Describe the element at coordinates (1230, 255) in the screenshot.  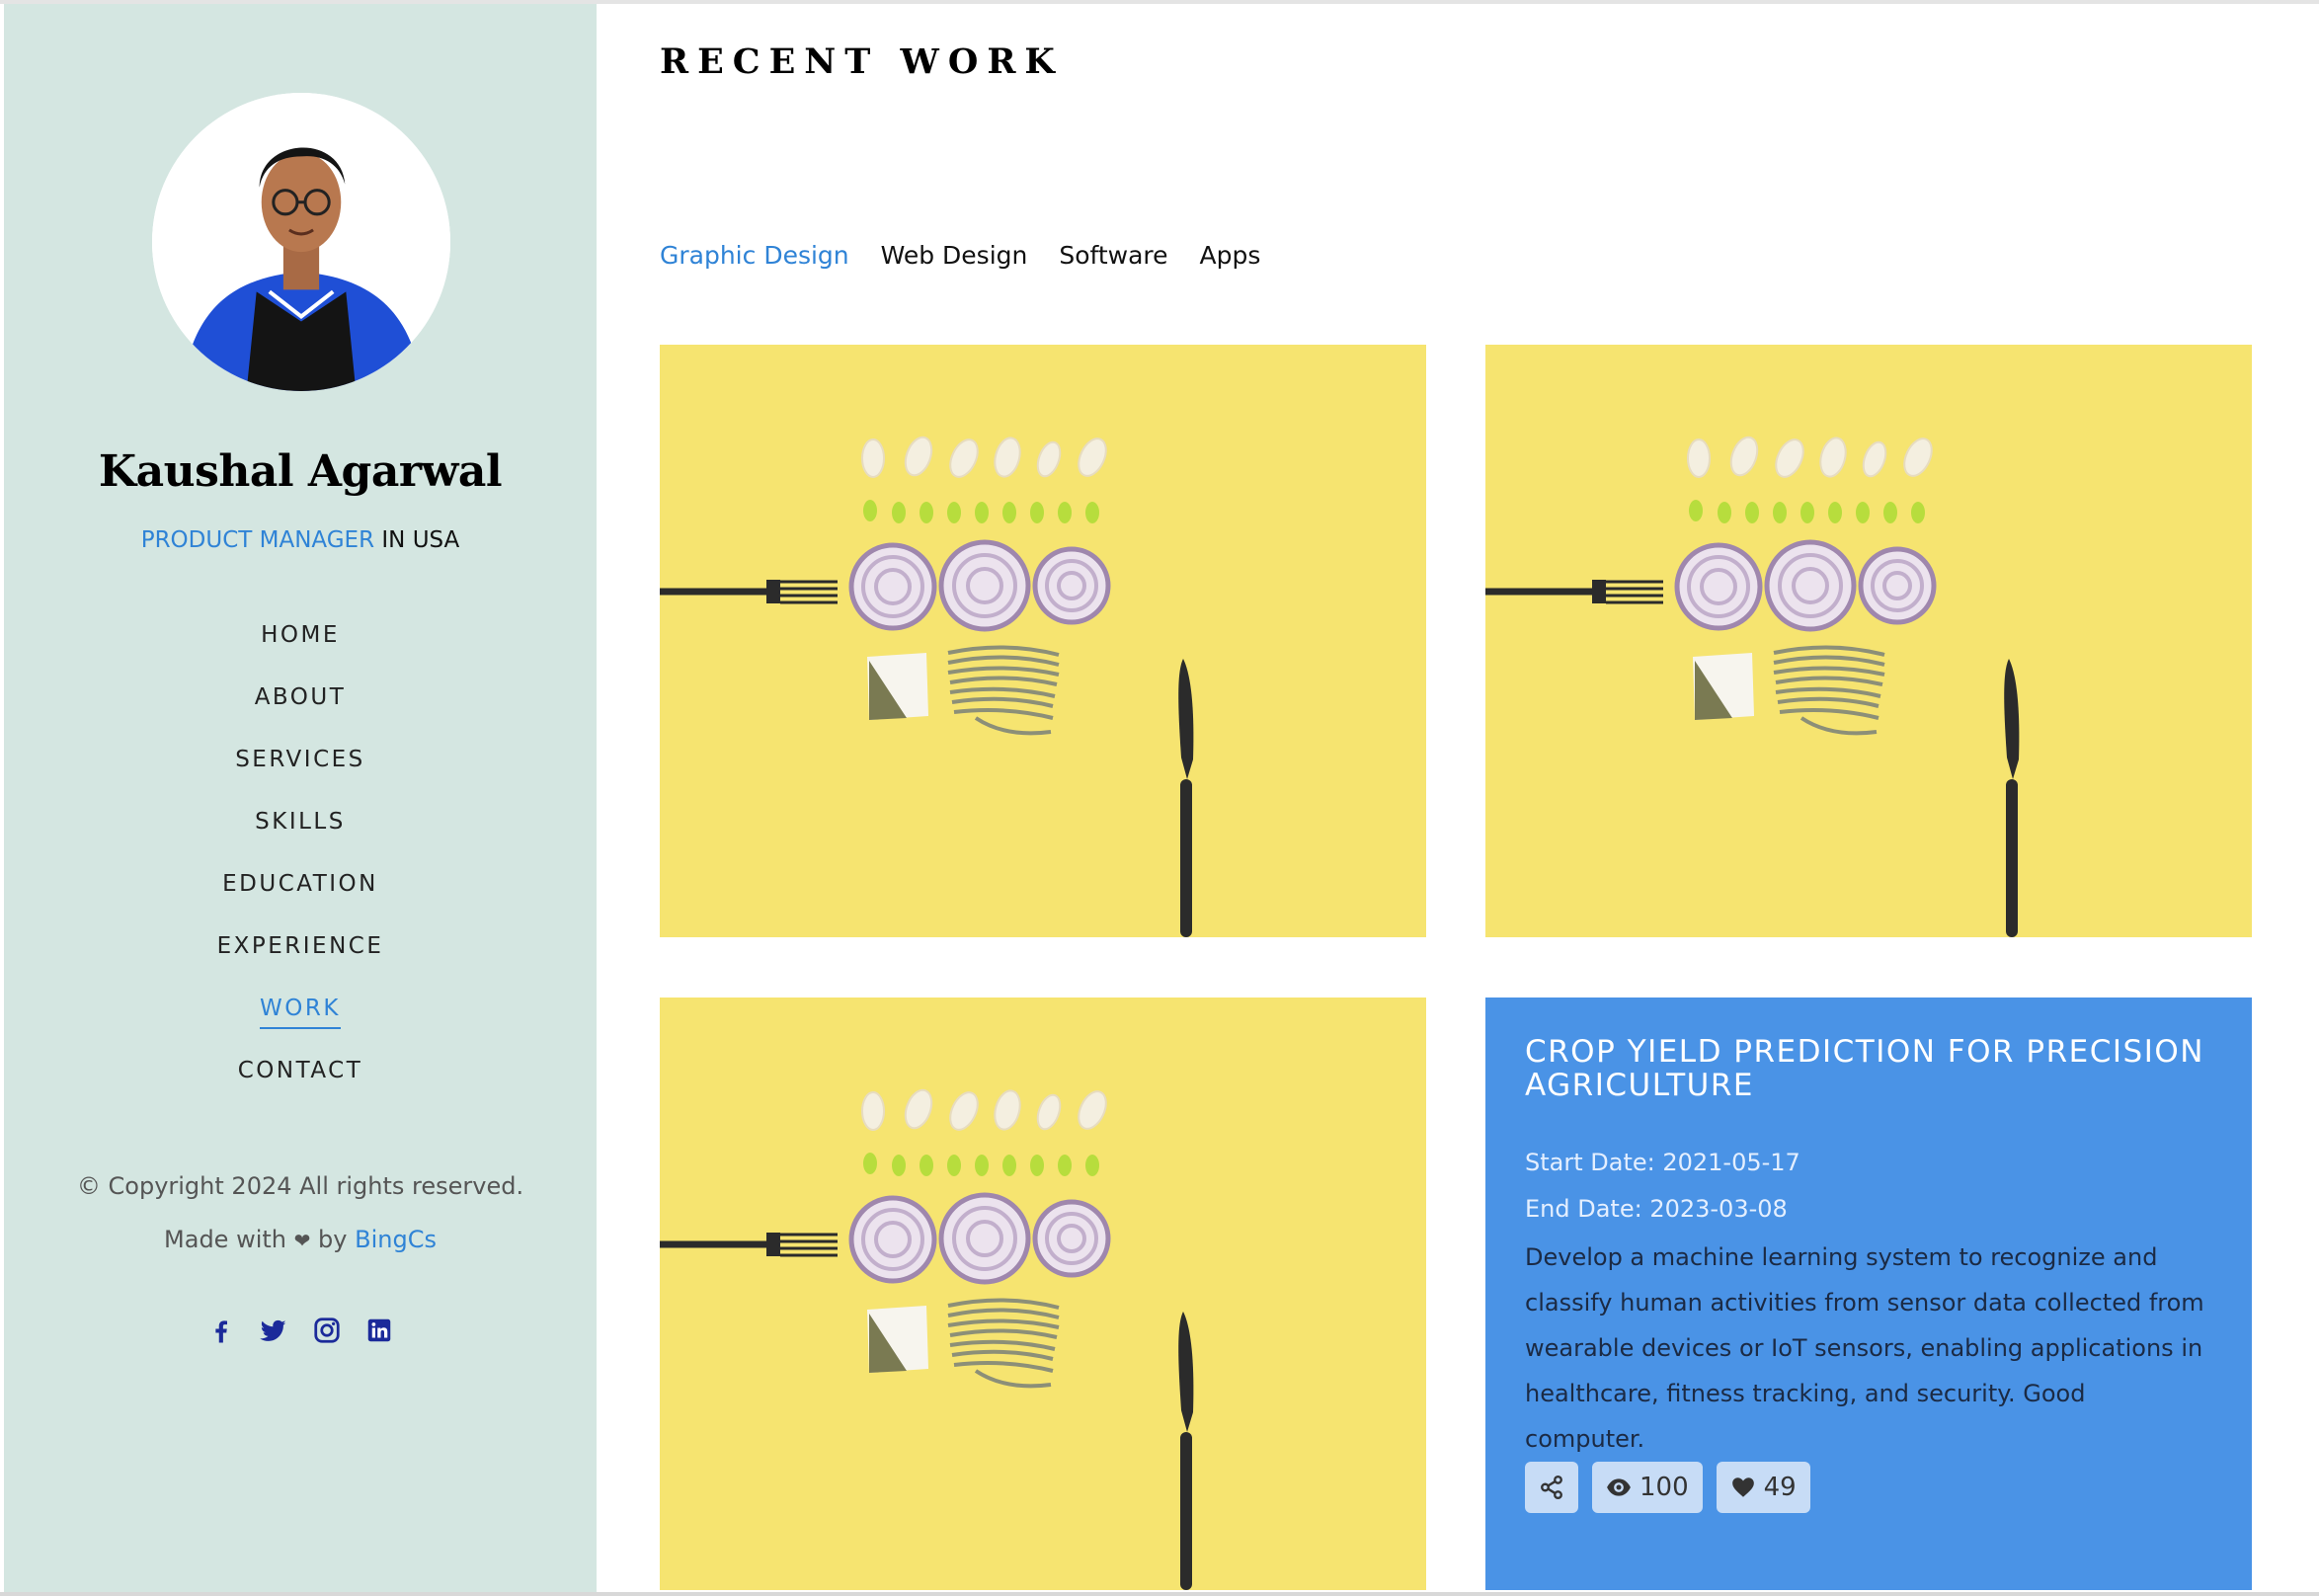
I see `filter-apps: Apps` at that location.